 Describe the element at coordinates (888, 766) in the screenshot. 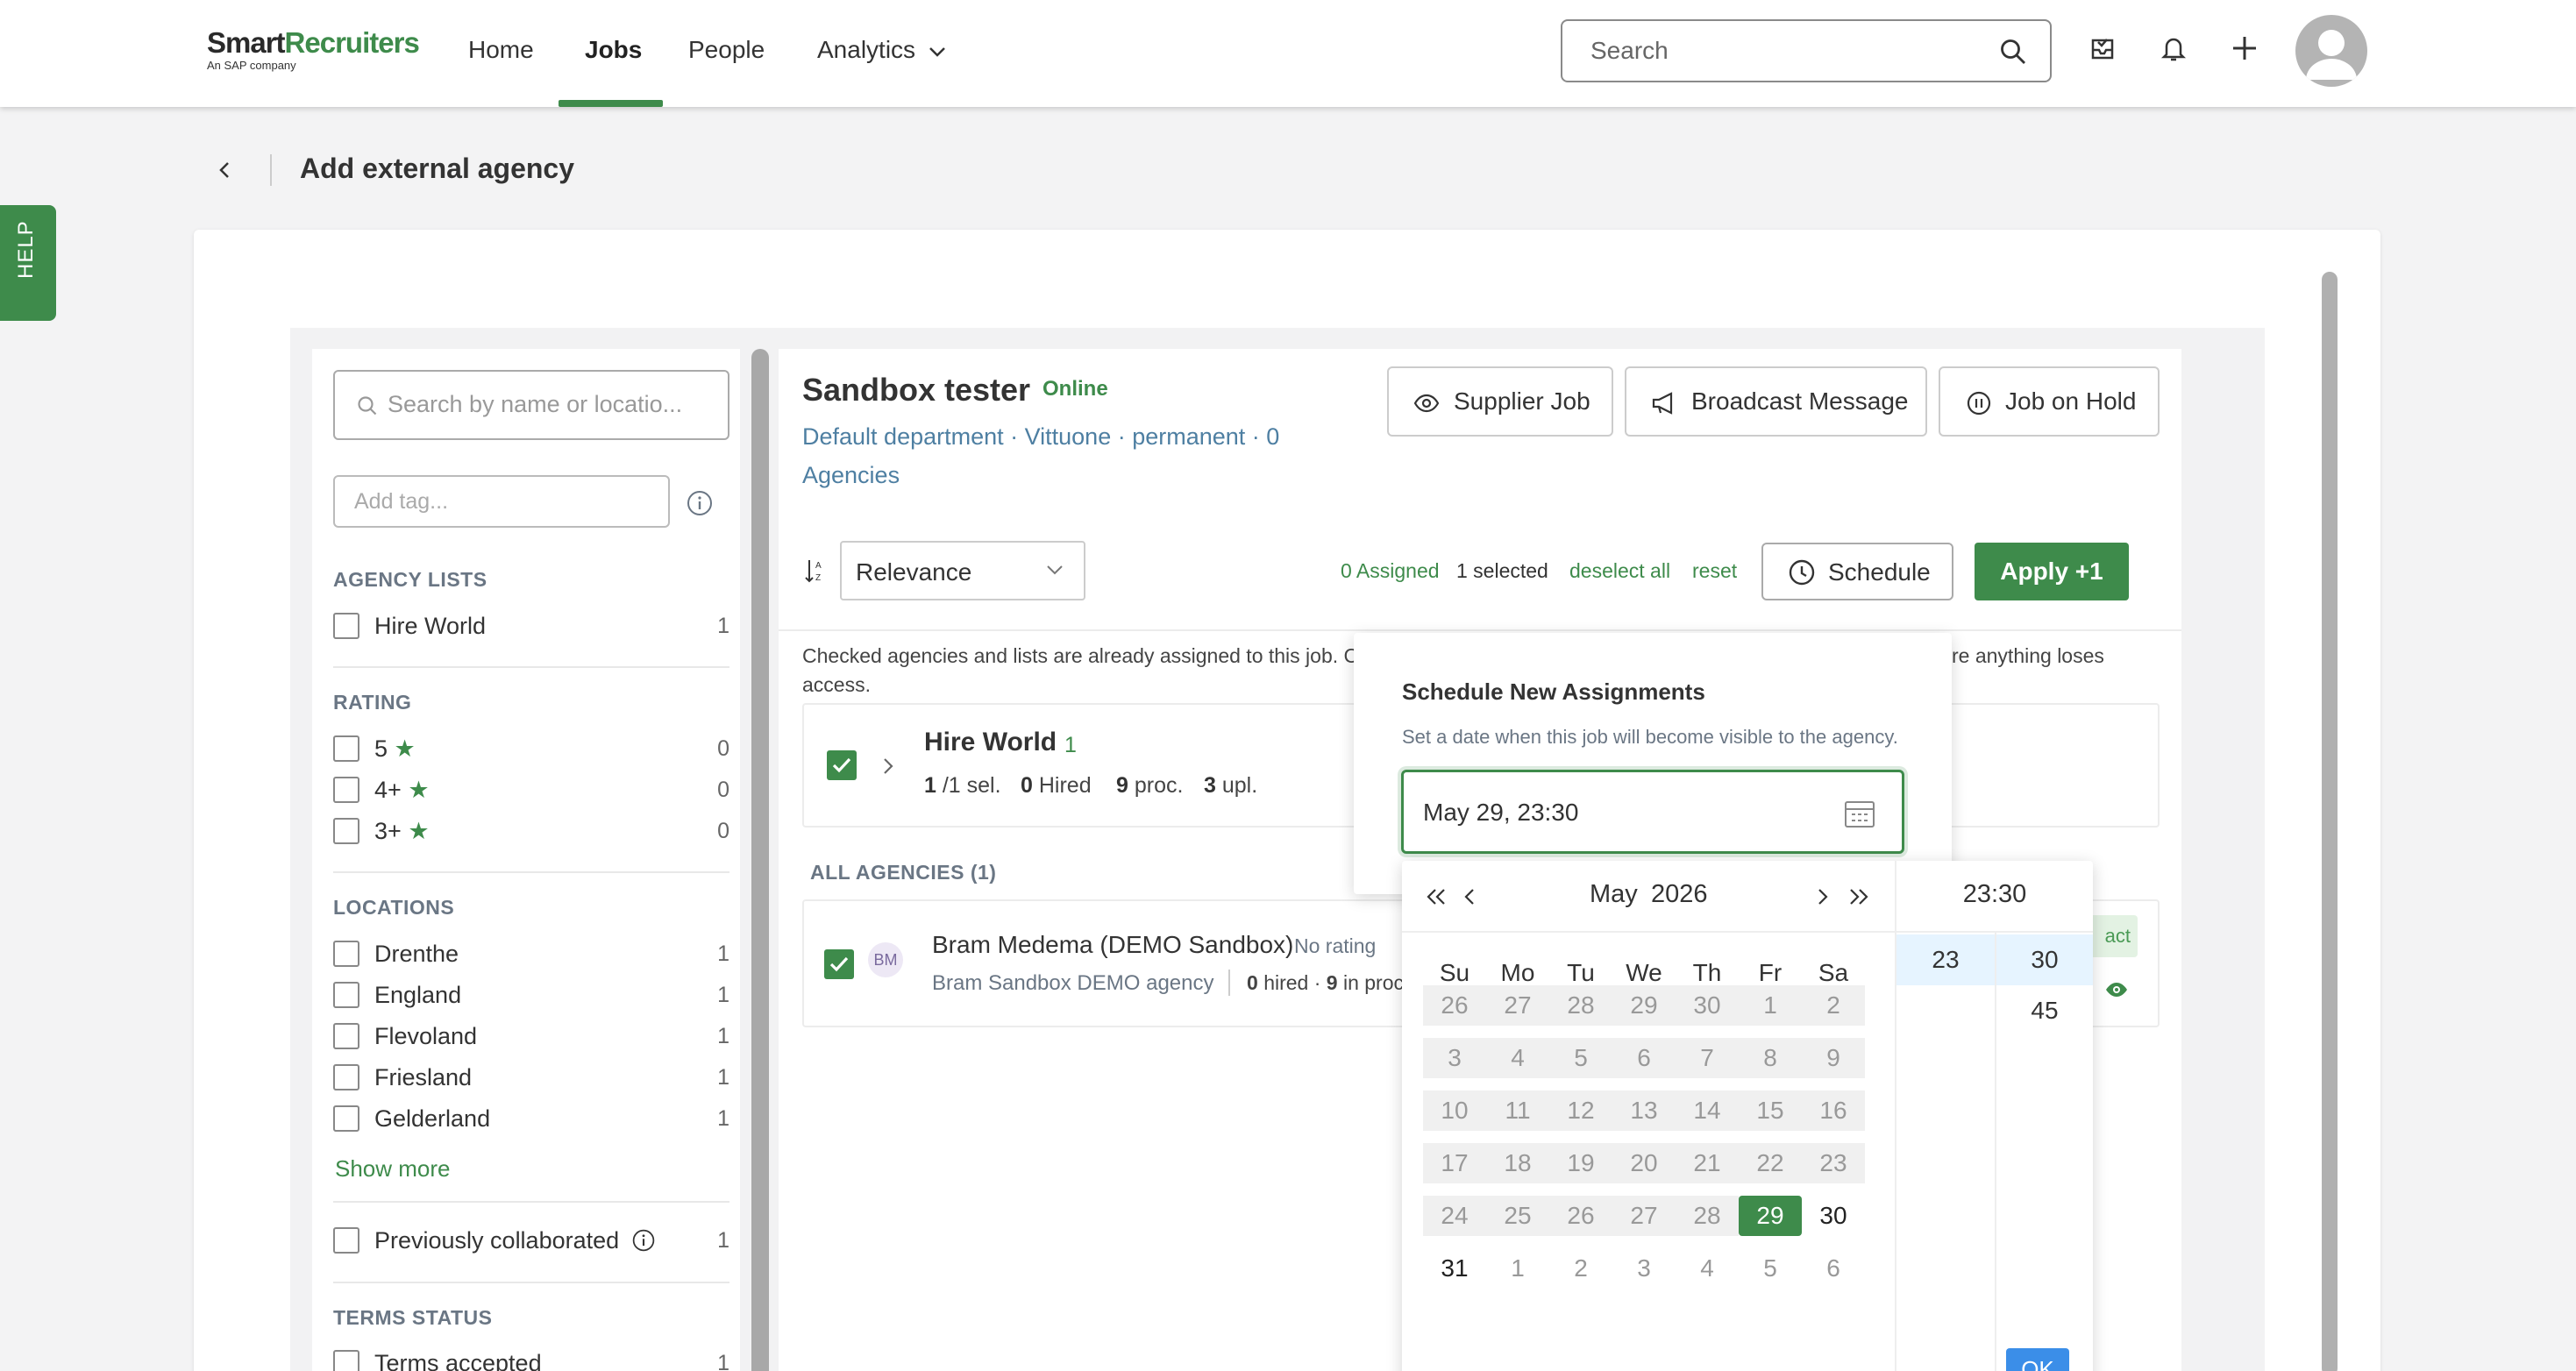

I see `chevron-right-icon` at that location.